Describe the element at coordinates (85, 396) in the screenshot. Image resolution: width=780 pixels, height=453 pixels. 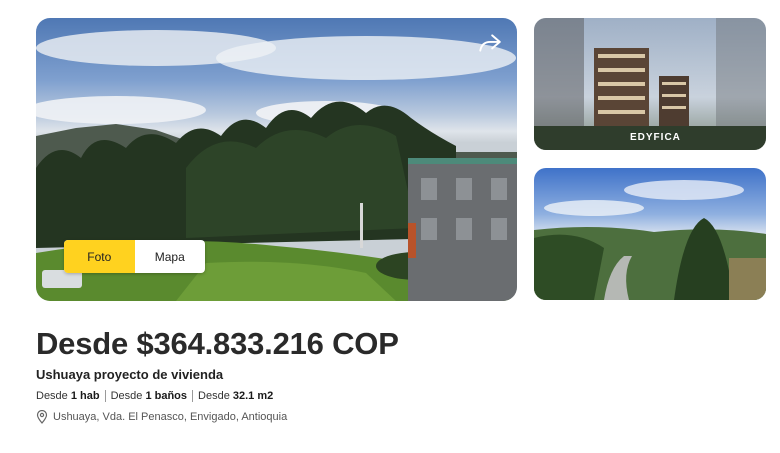
I see `feature-value: 1 hab` at that location.